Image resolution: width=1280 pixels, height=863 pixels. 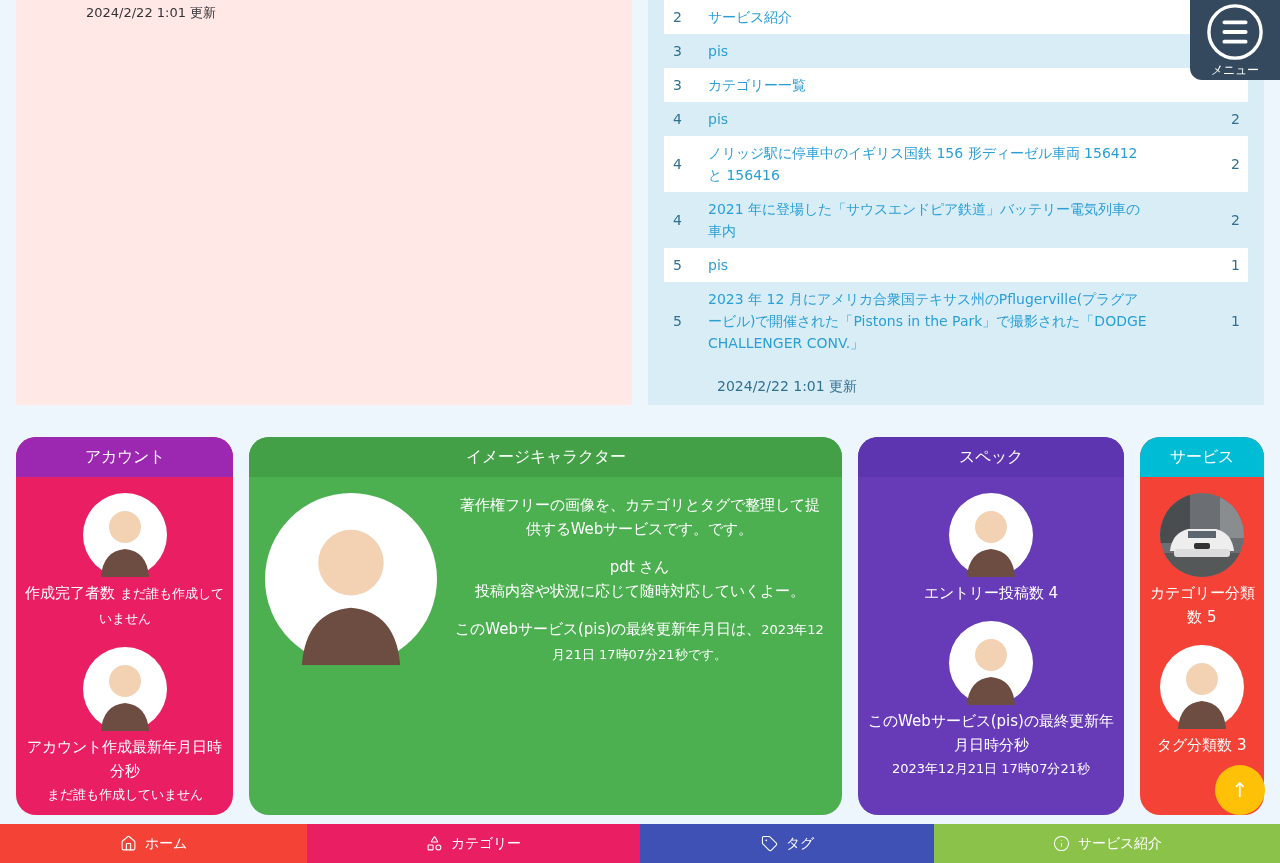 I want to click on entry-link: 2023 年 12 月にアメリカ合衆国テキサス州のPflugerville(プラグアービル)で開催された「Pistons in the Park」で撮影された「DODGE CHALLENGER CONV.」, so click(x=928, y=321).